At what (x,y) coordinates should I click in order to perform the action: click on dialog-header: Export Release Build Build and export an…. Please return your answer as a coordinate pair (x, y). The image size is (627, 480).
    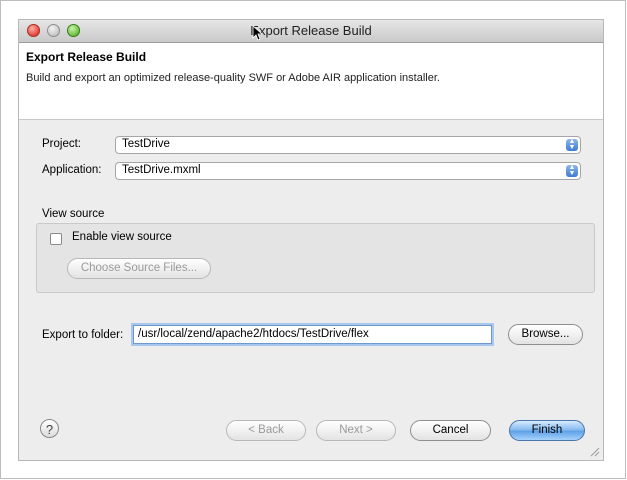
    Looking at the image, I should click on (311, 81).